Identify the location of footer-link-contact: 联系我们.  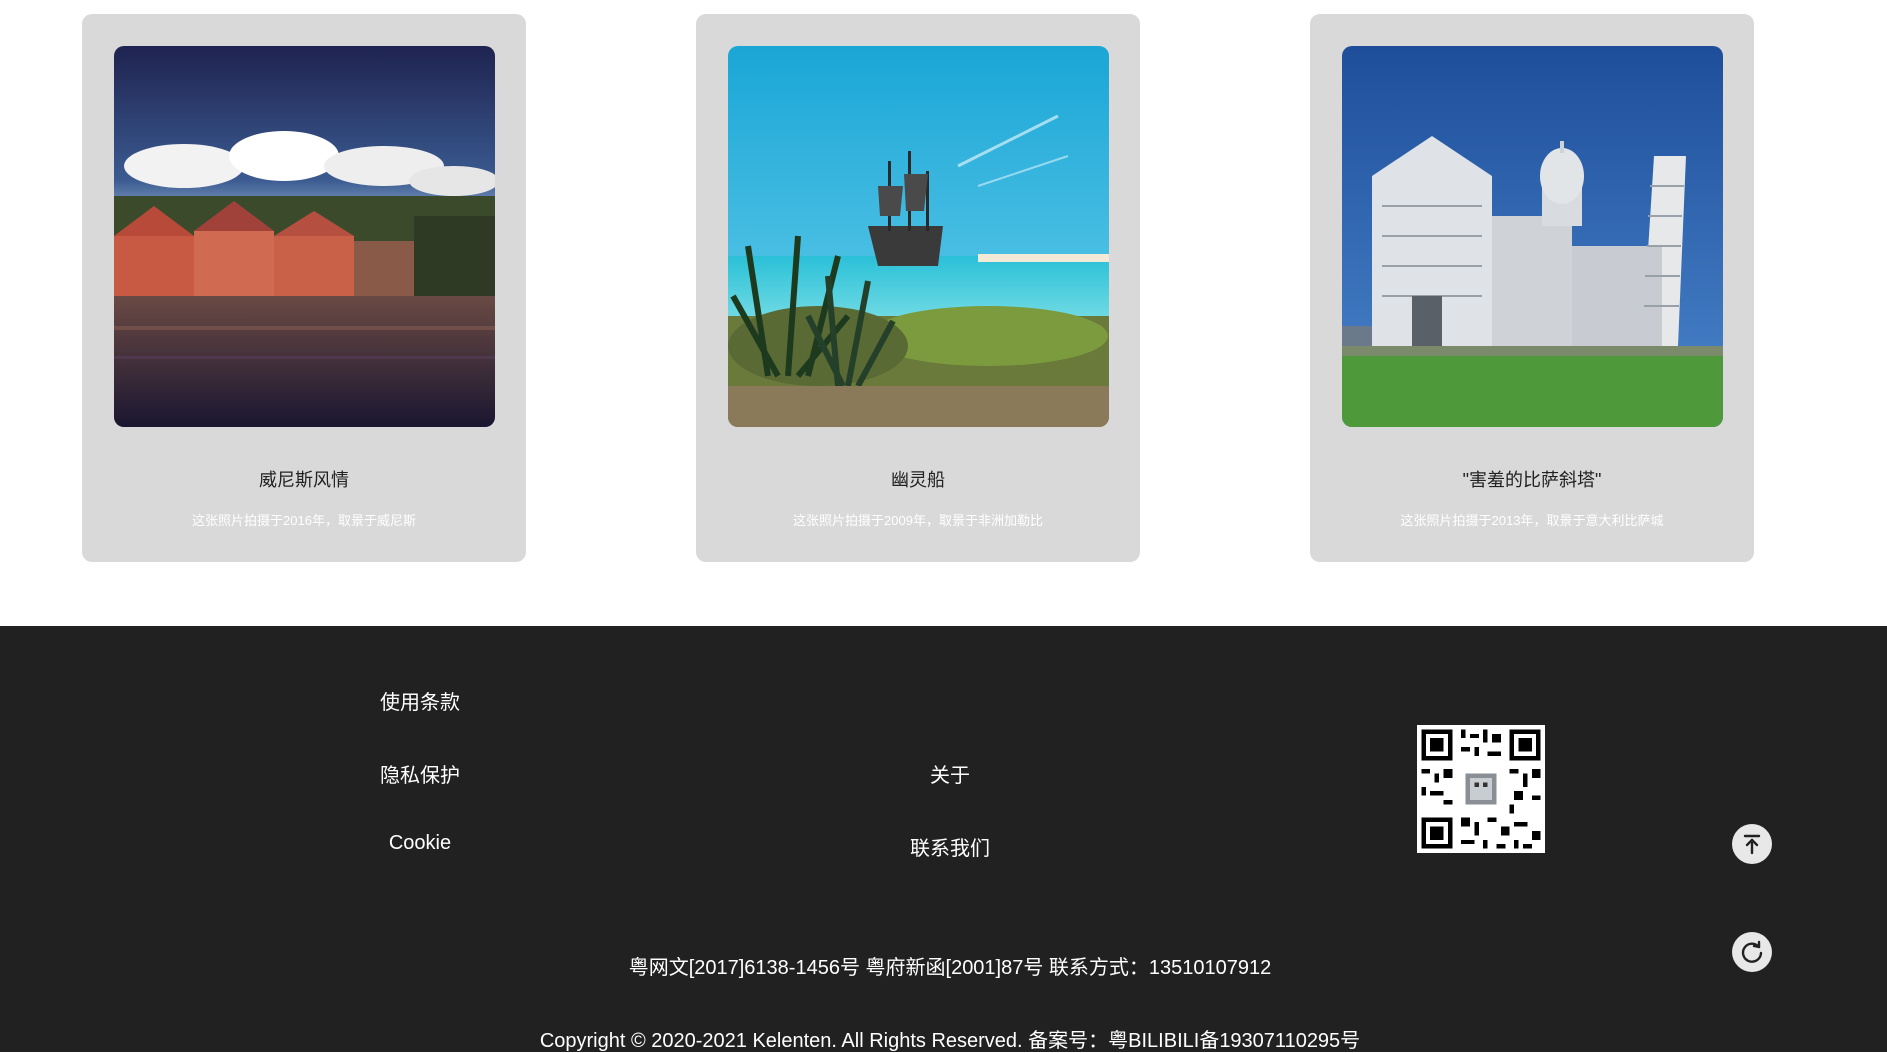
(950, 846).